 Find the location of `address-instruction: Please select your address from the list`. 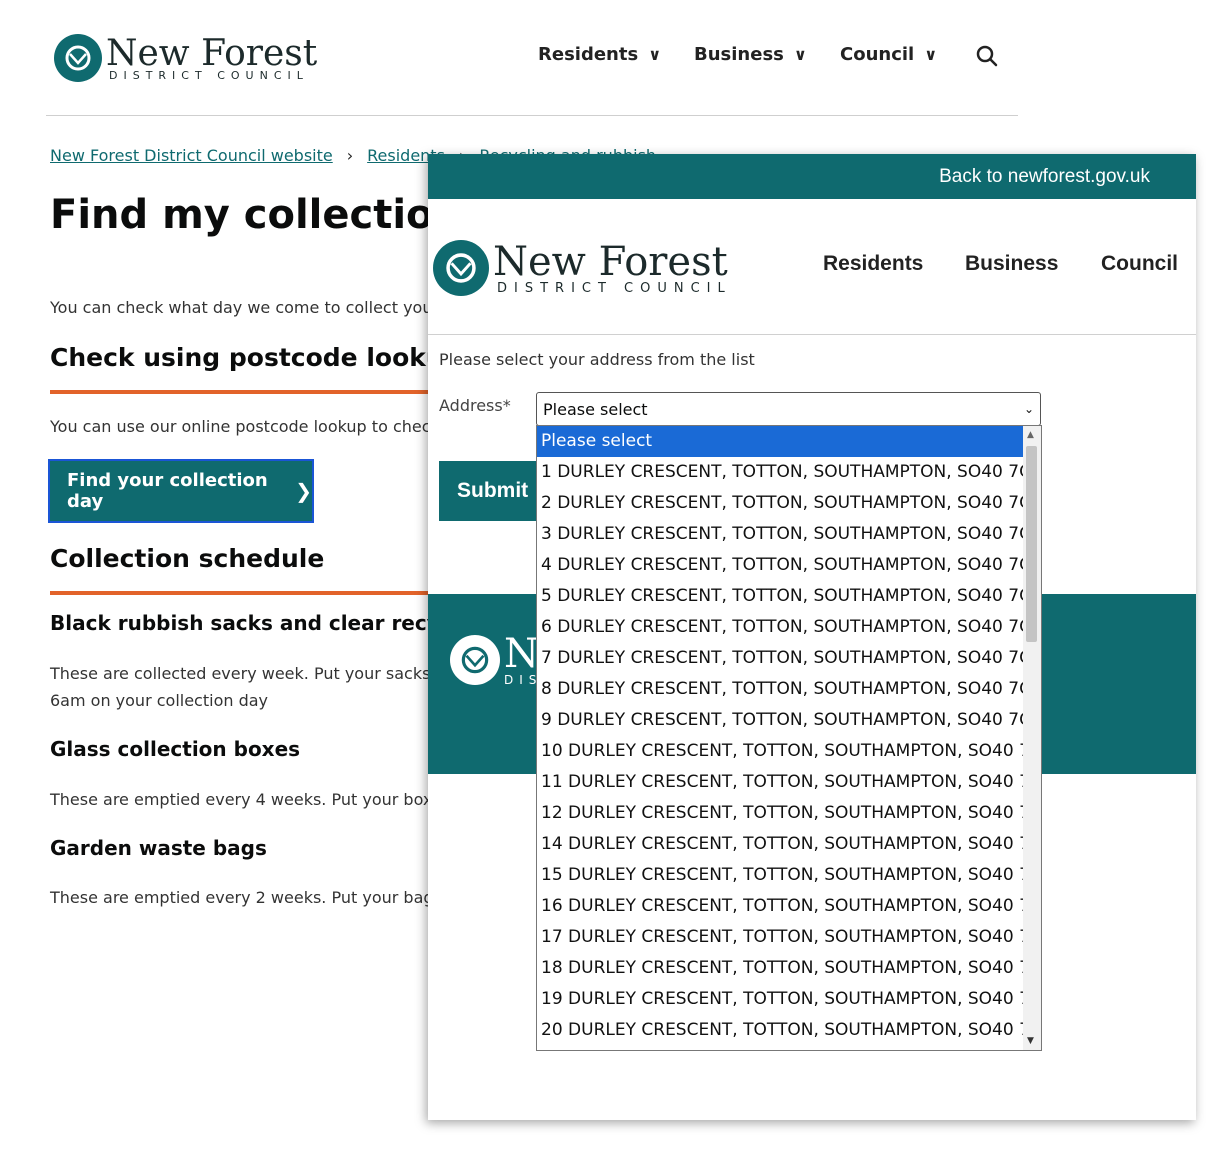

address-instruction: Please select your address from the list is located at coordinates (597, 359).